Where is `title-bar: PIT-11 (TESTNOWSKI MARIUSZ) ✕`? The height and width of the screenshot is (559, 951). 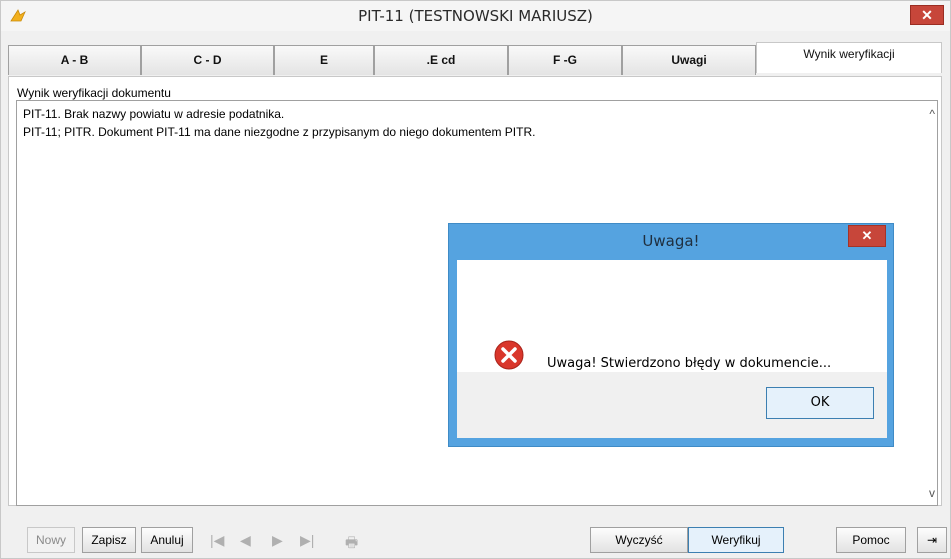
title-bar: PIT-11 (TESTNOWSKI MARIUSZ) ✕ is located at coordinates (475, 16).